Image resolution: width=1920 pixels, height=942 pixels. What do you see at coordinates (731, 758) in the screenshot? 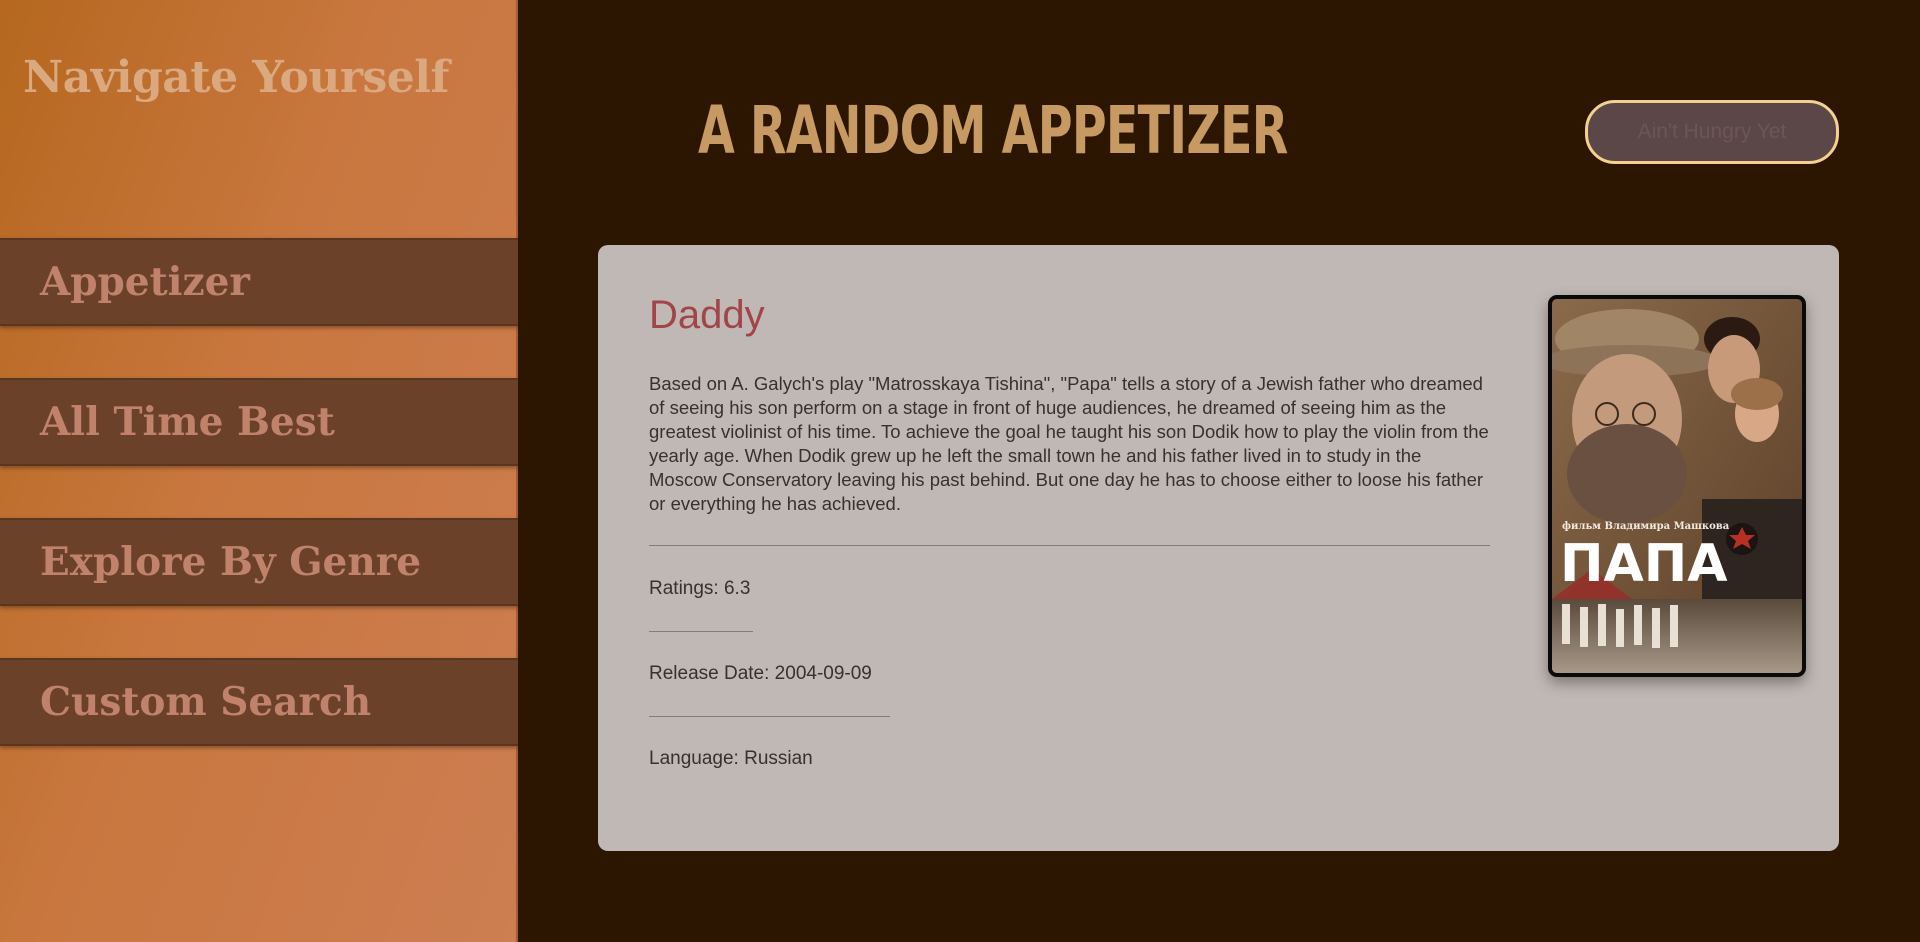
I see `movie-language: Language: Russian` at bounding box center [731, 758].